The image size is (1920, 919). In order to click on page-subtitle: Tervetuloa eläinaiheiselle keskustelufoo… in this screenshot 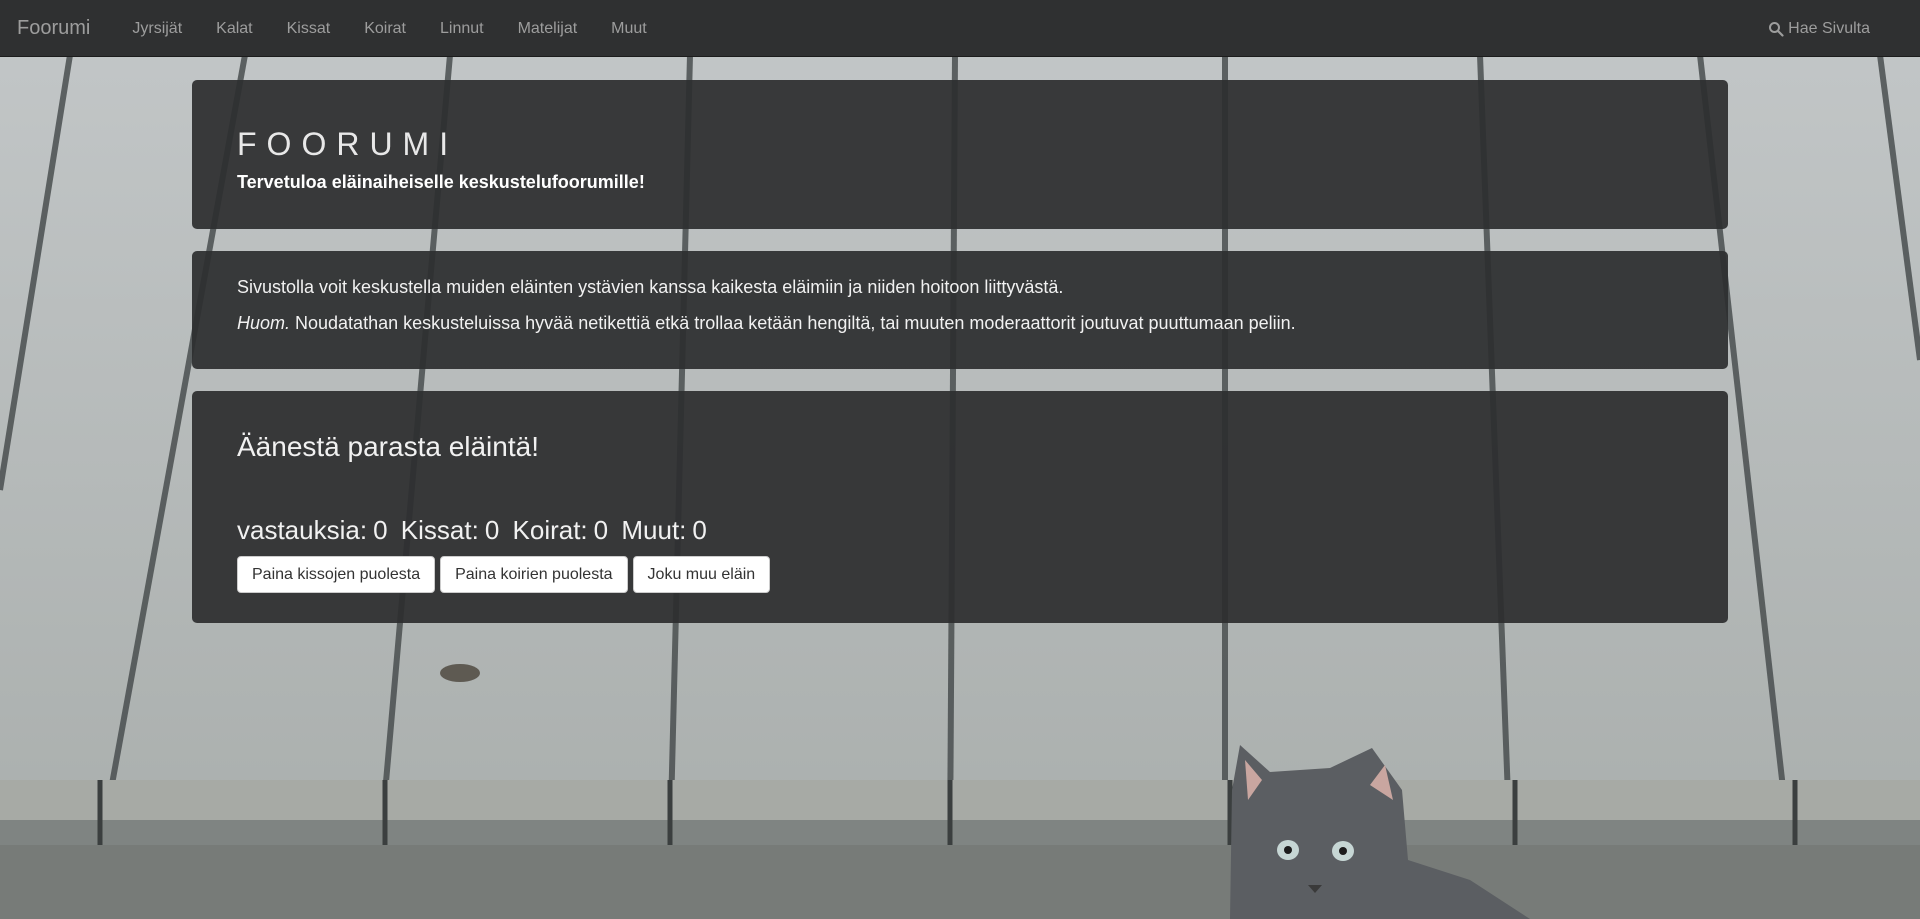, I will do `click(441, 182)`.